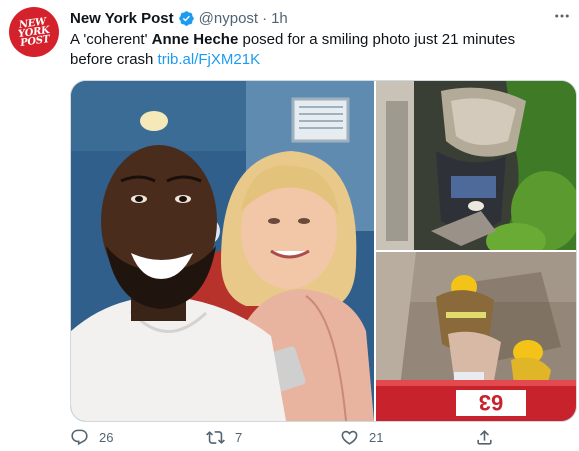  What do you see at coordinates (562, 16) in the screenshot?
I see `more-options-icon` at bounding box center [562, 16].